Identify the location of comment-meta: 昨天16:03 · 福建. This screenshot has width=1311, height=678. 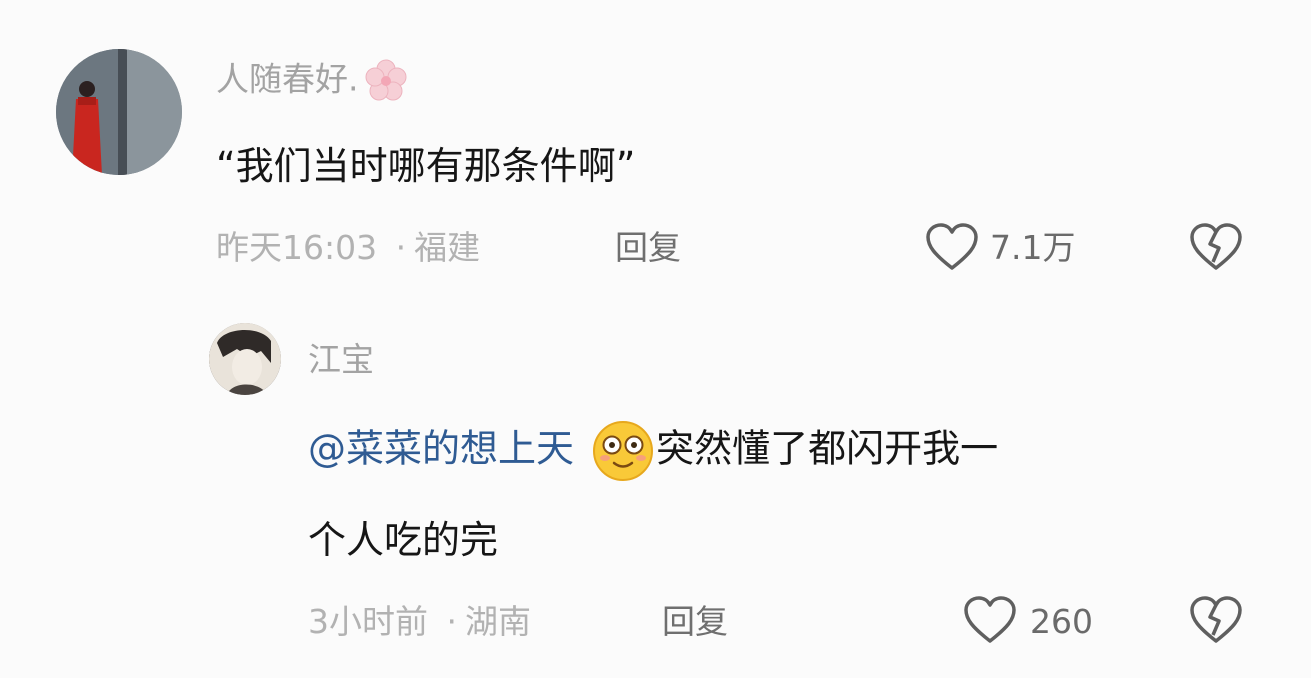
(348, 248).